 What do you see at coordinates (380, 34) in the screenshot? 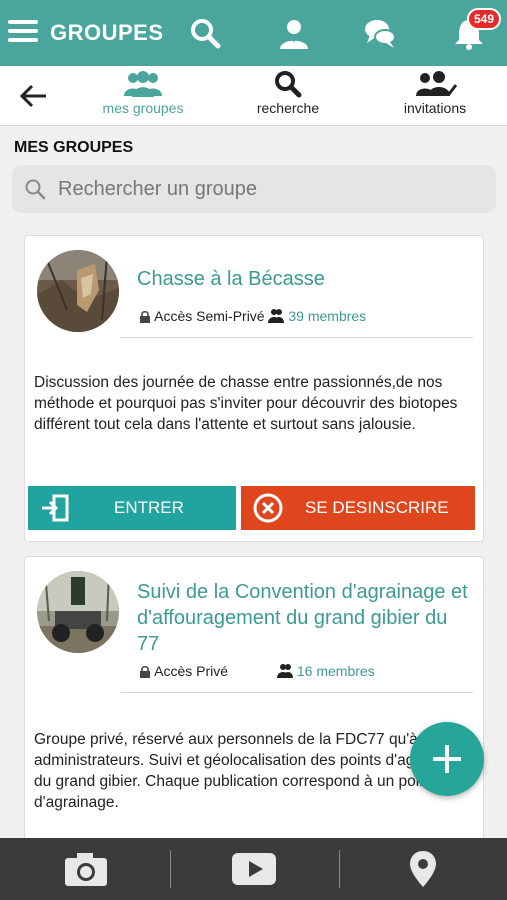
I see `chat-icon` at bounding box center [380, 34].